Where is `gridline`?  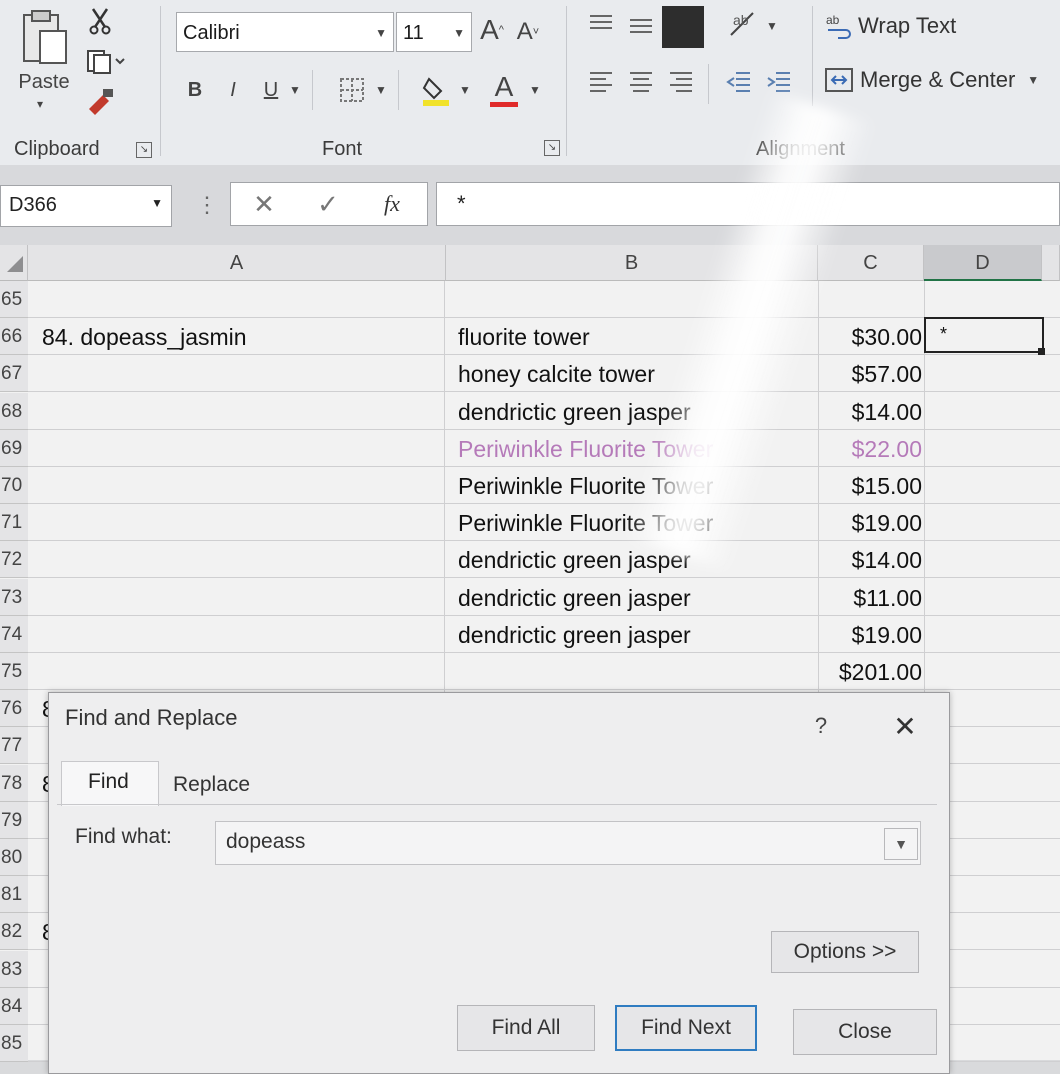 gridline is located at coordinates (544, 615).